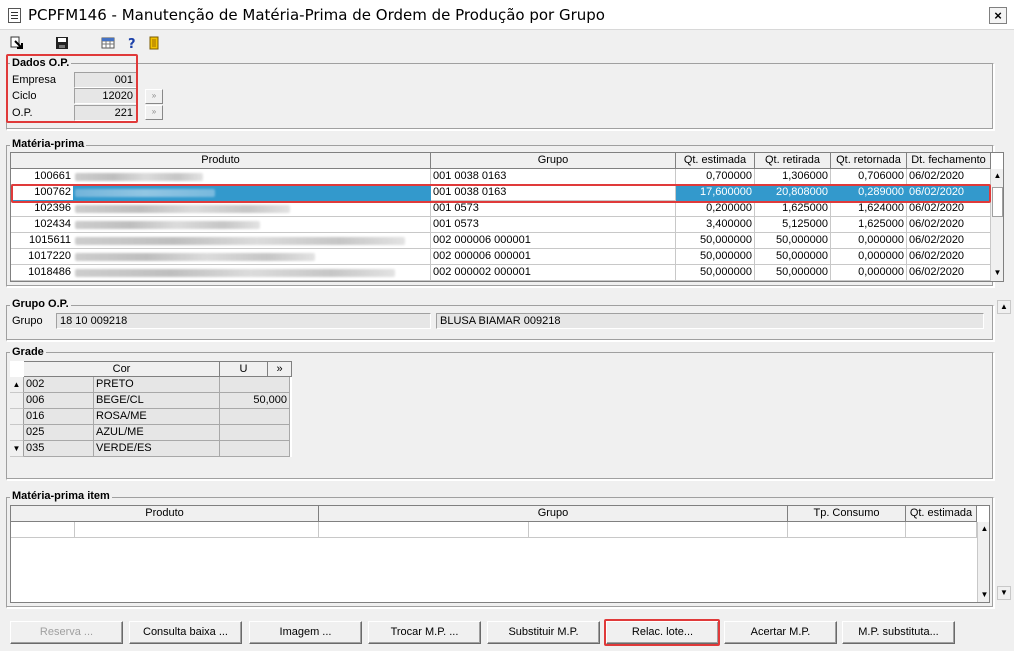  Describe the element at coordinates (997, 202) in the screenshot. I see `scroll-thumb` at that location.